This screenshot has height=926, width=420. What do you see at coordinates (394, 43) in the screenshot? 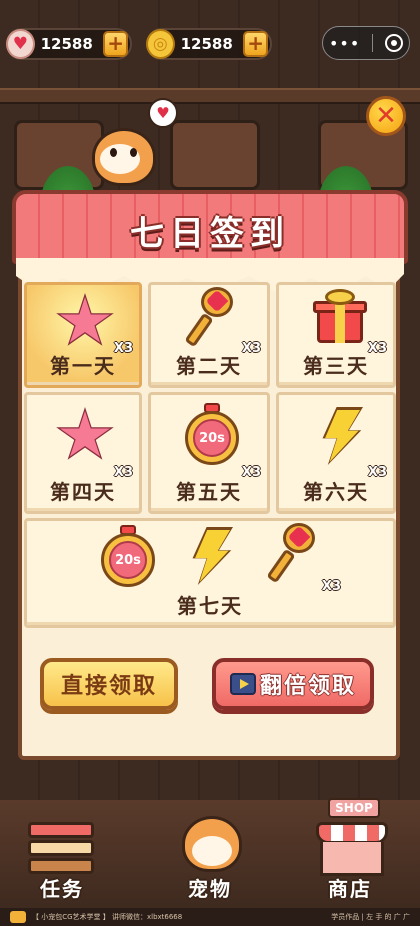
I see `exit-icon` at bounding box center [394, 43].